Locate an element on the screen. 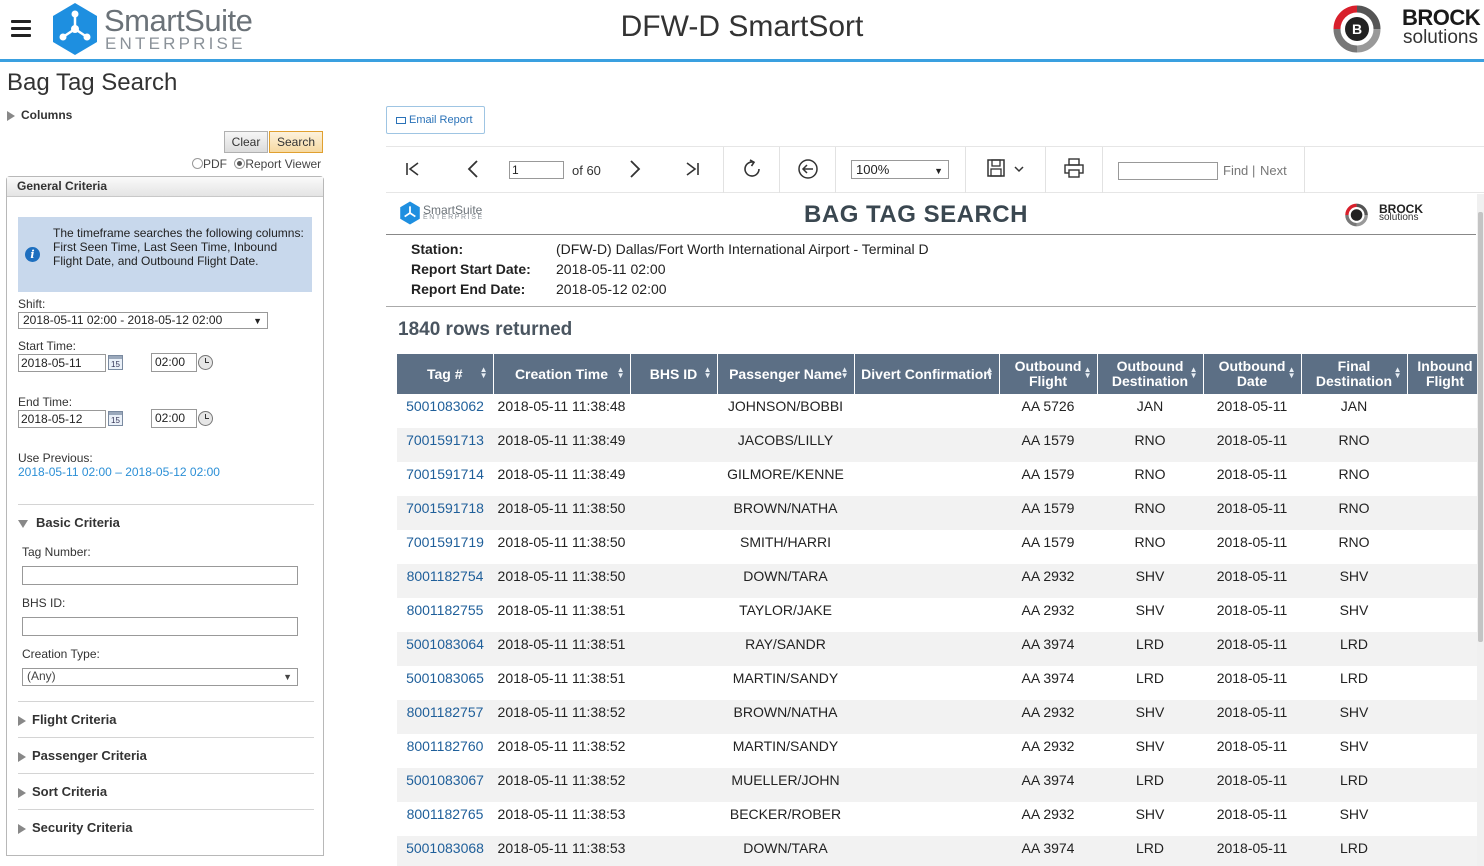 The width and height of the screenshot is (1484, 866). end-hour-input: 02:00 is located at coordinates (174, 418).